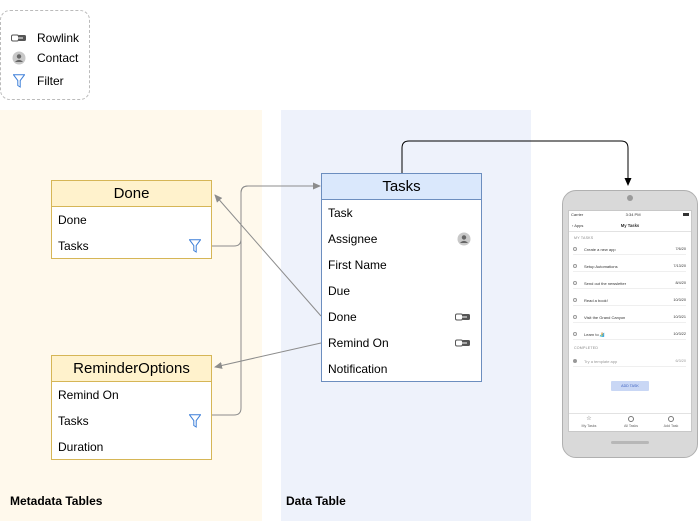 The image size is (700, 521). Describe the element at coordinates (629, 249) in the screenshot. I see `task-item: Create a new app 7/6/20` at that location.